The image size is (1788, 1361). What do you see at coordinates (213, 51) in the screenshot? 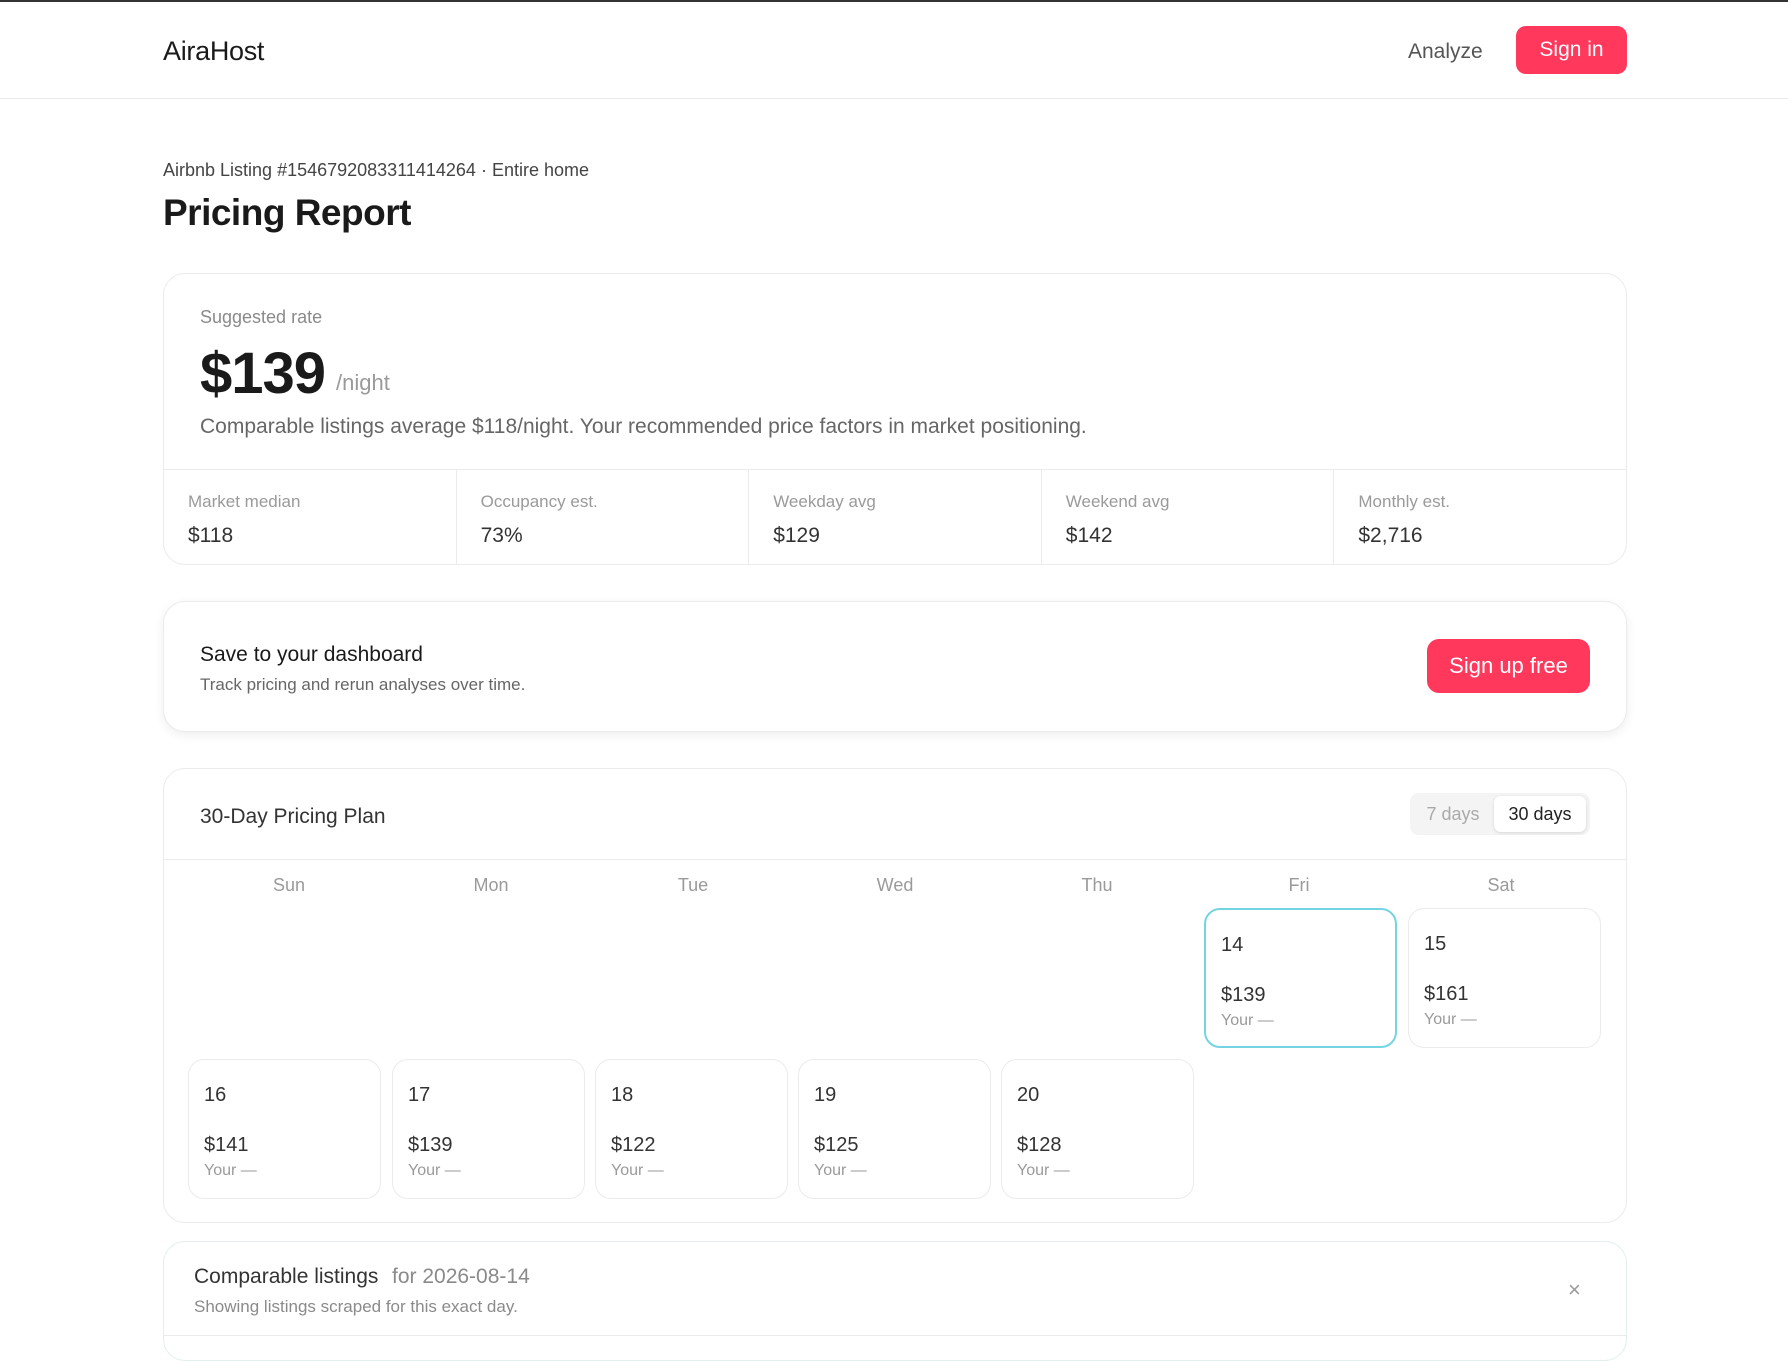
I see `logo: AiraHost` at bounding box center [213, 51].